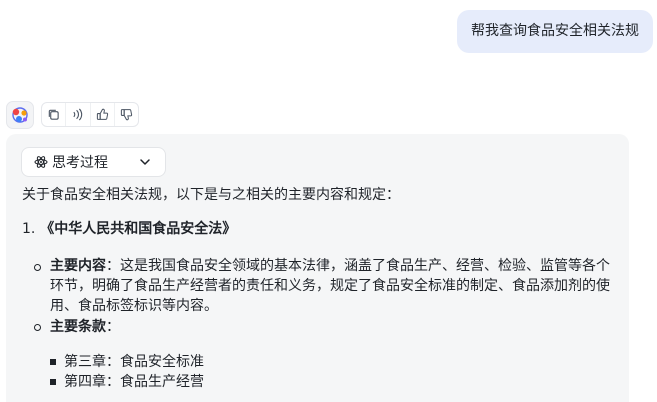 The image size is (657, 402). I want to click on dislike-button, so click(126, 114).